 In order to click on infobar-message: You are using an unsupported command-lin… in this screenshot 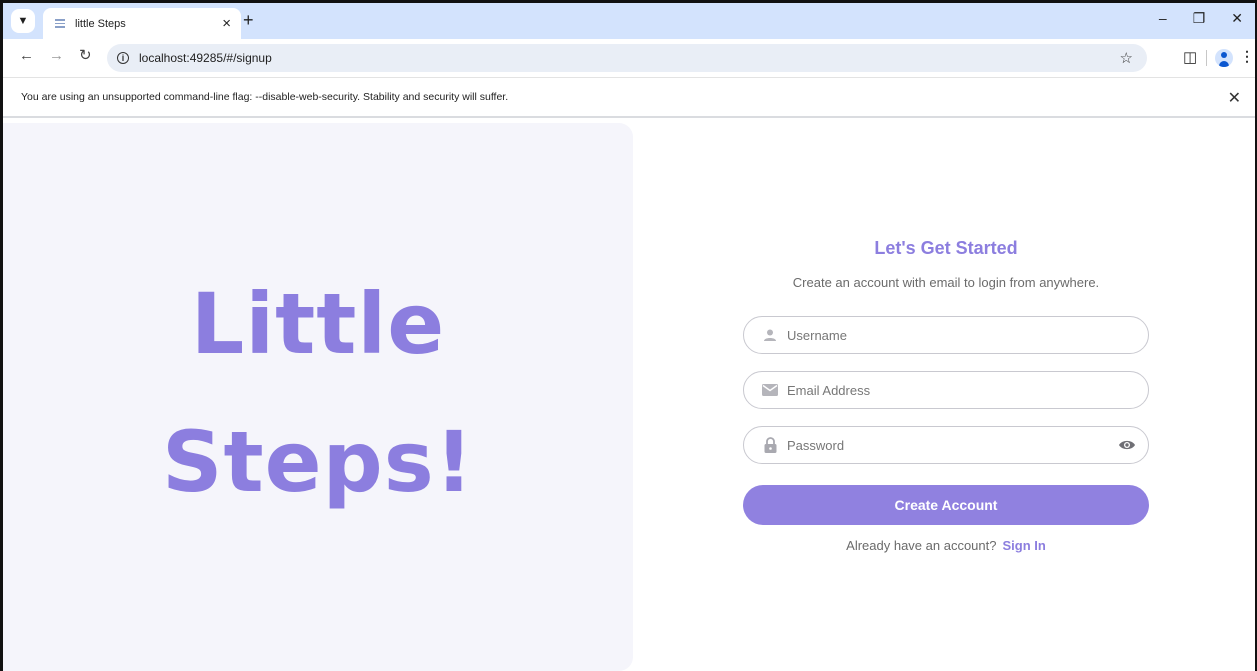, I will do `click(265, 97)`.